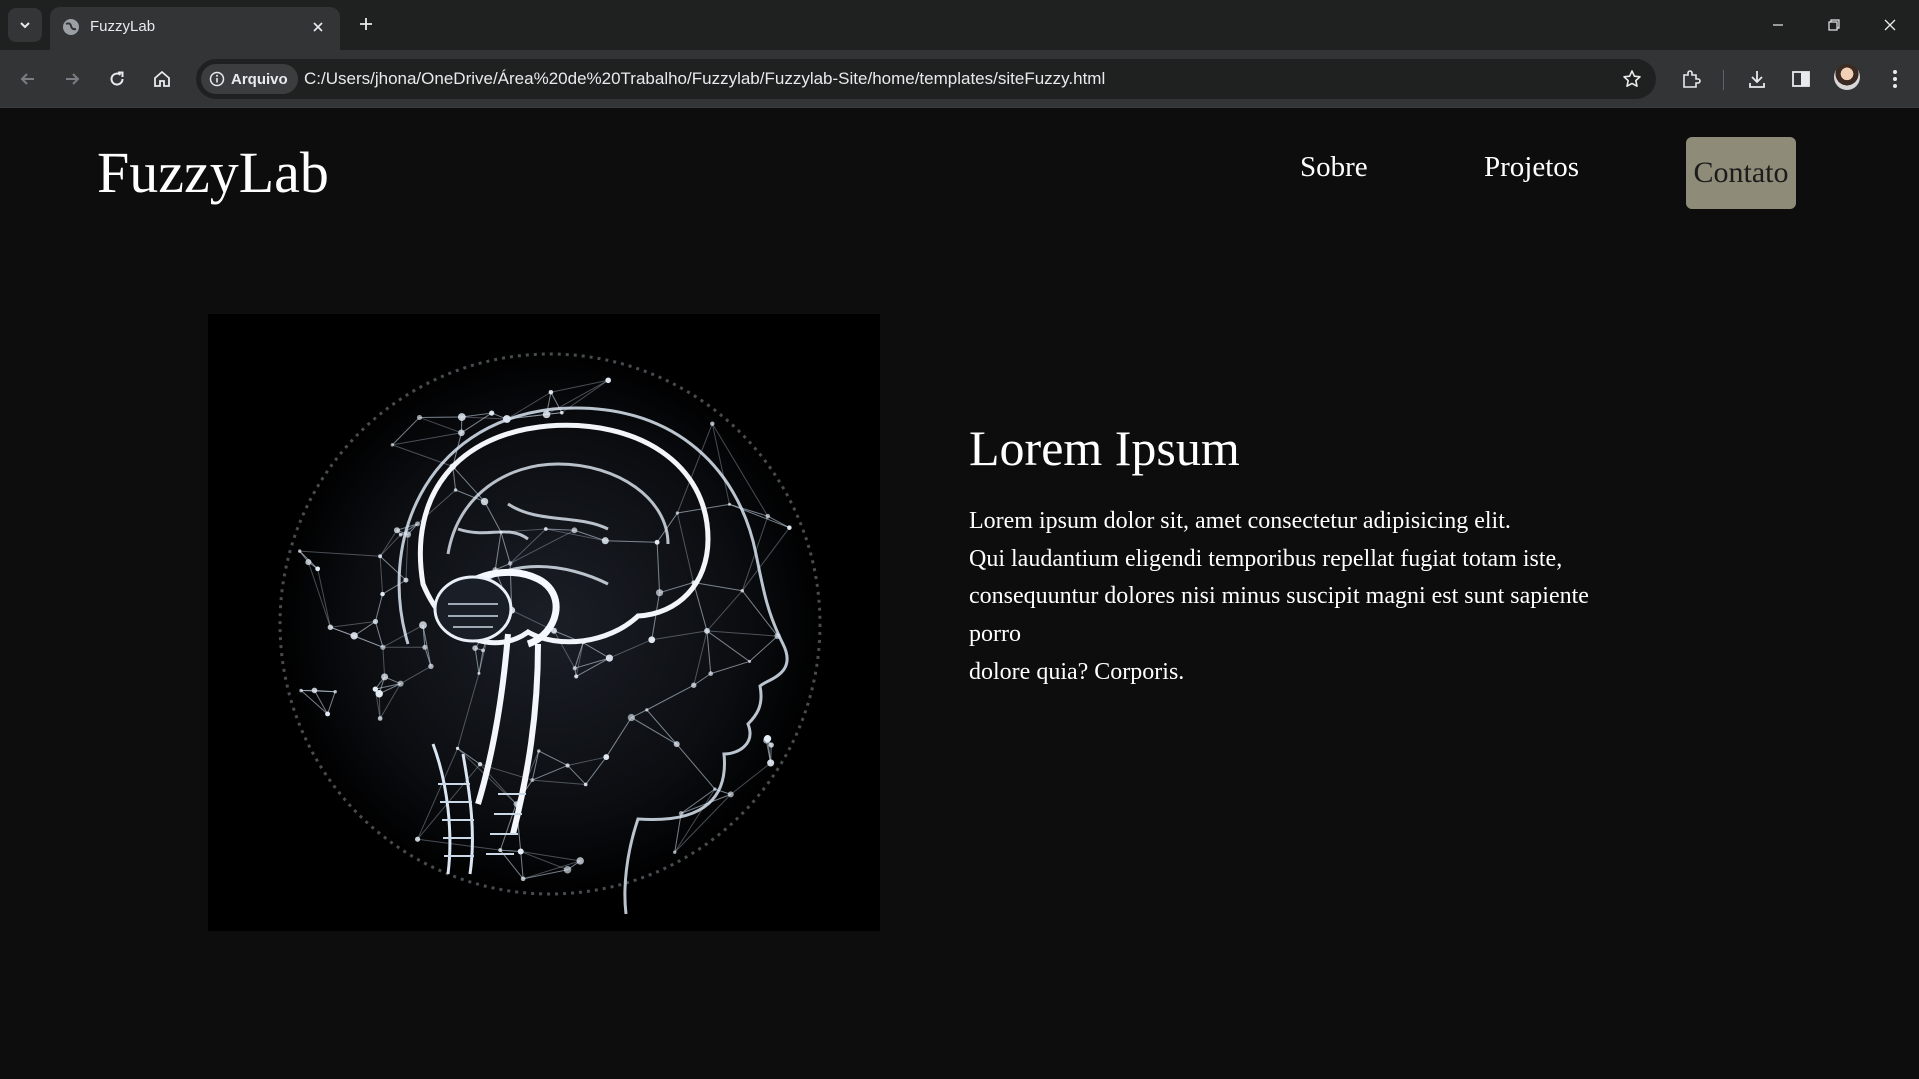  What do you see at coordinates (318, 27) in the screenshot?
I see `close-tab-icon` at bounding box center [318, 27].